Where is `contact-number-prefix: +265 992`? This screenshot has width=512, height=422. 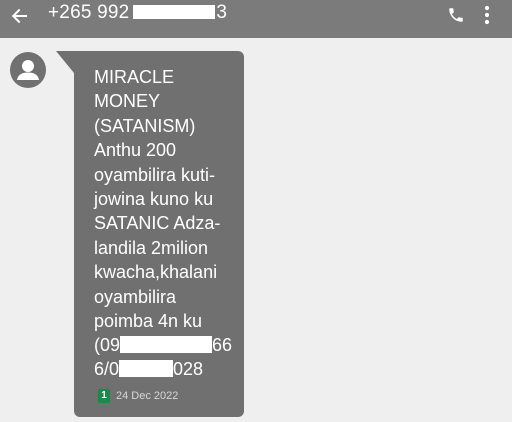
contact-number-prefix: +265 992 is located at coordinates (89, 12).